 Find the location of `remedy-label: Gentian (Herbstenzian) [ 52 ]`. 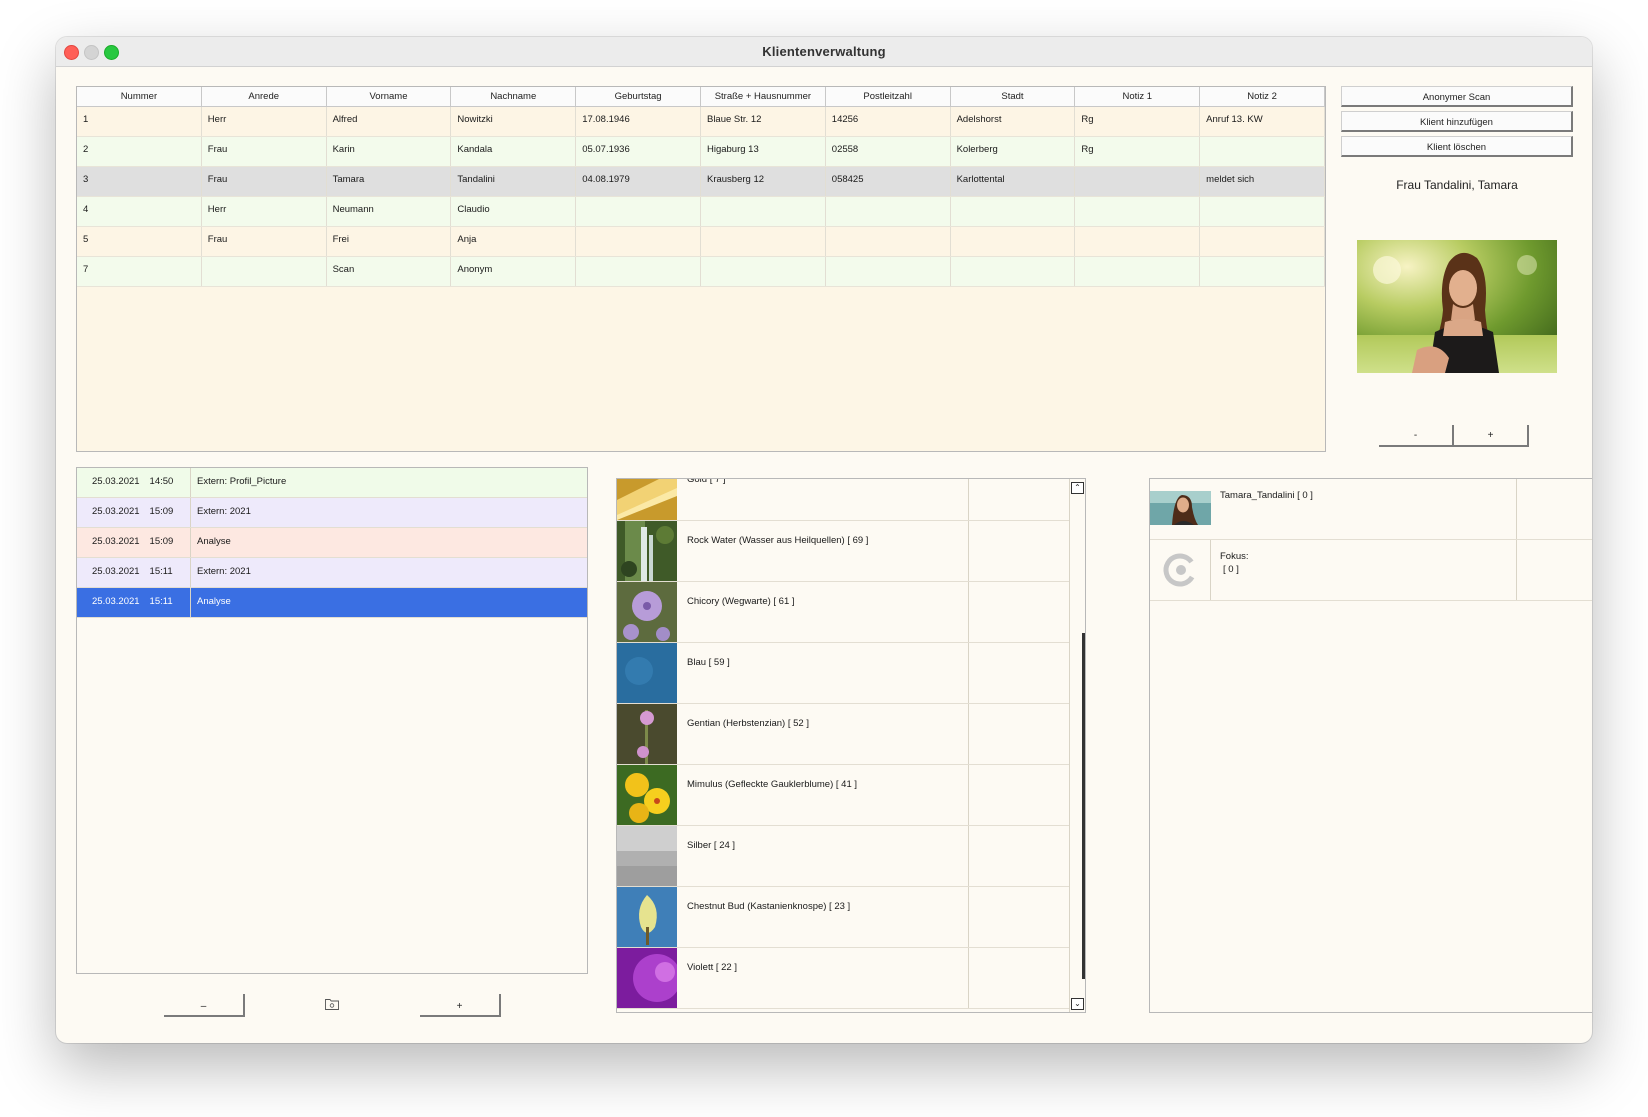

remedy-label: Gentian (Herbstenzian) [ 52 ] is located at coordinates (748, 723).